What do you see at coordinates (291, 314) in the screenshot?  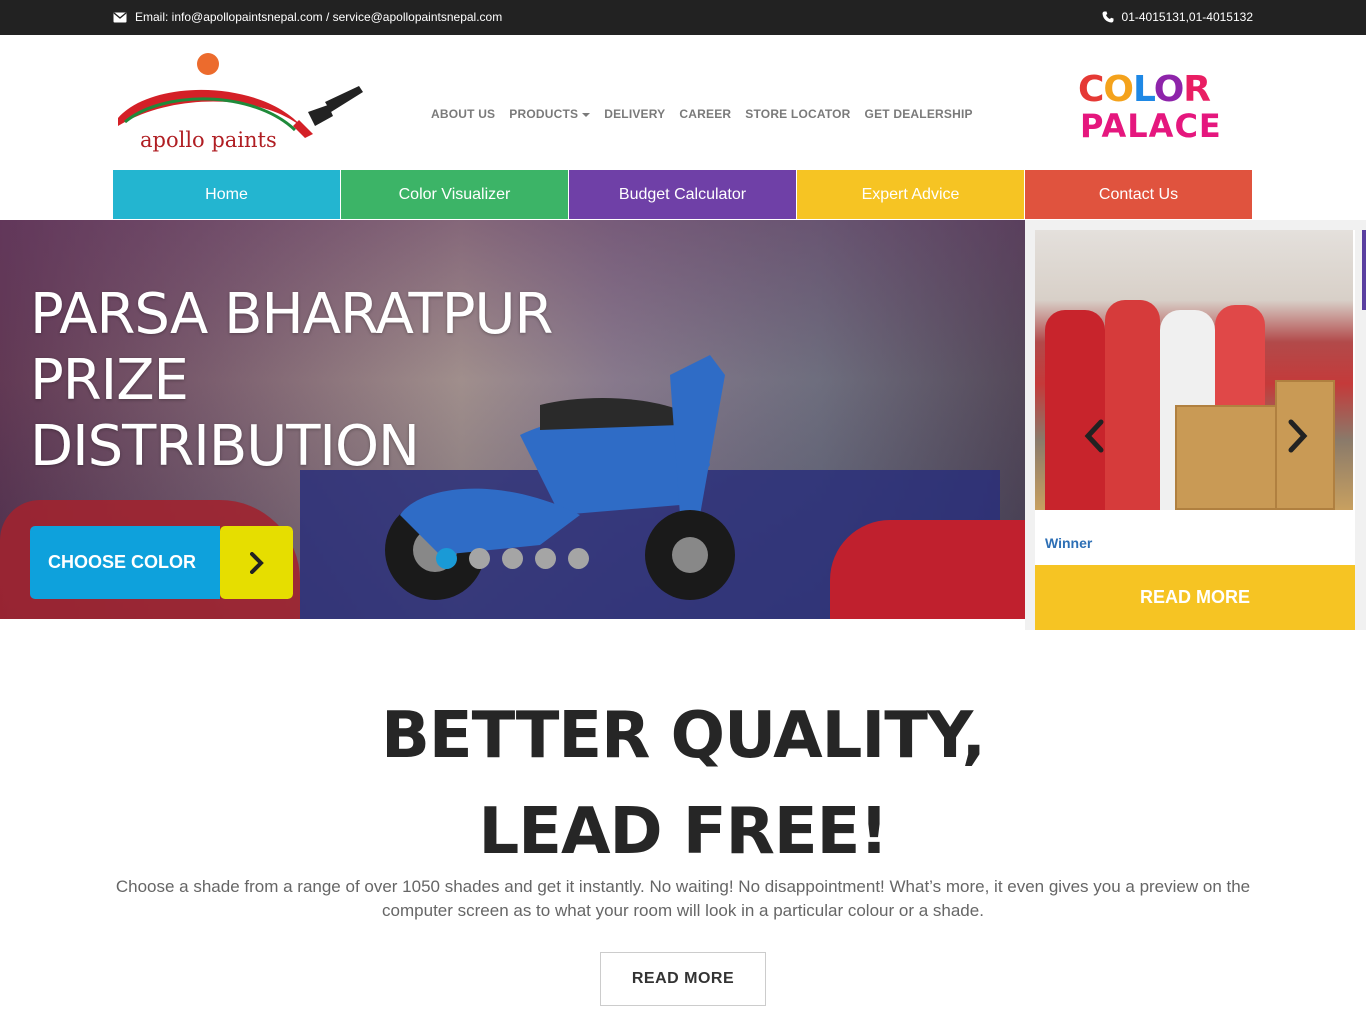 I see `slide-title-line: PARSA BHARATPUR` at bounding box center [291, 314].